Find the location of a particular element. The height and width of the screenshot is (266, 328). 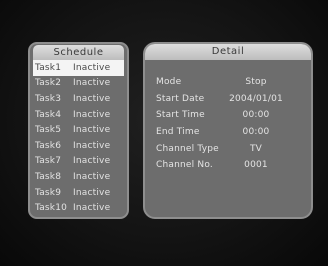

task-row-9: Task9 Inactive is located at coordinates (78, 193).